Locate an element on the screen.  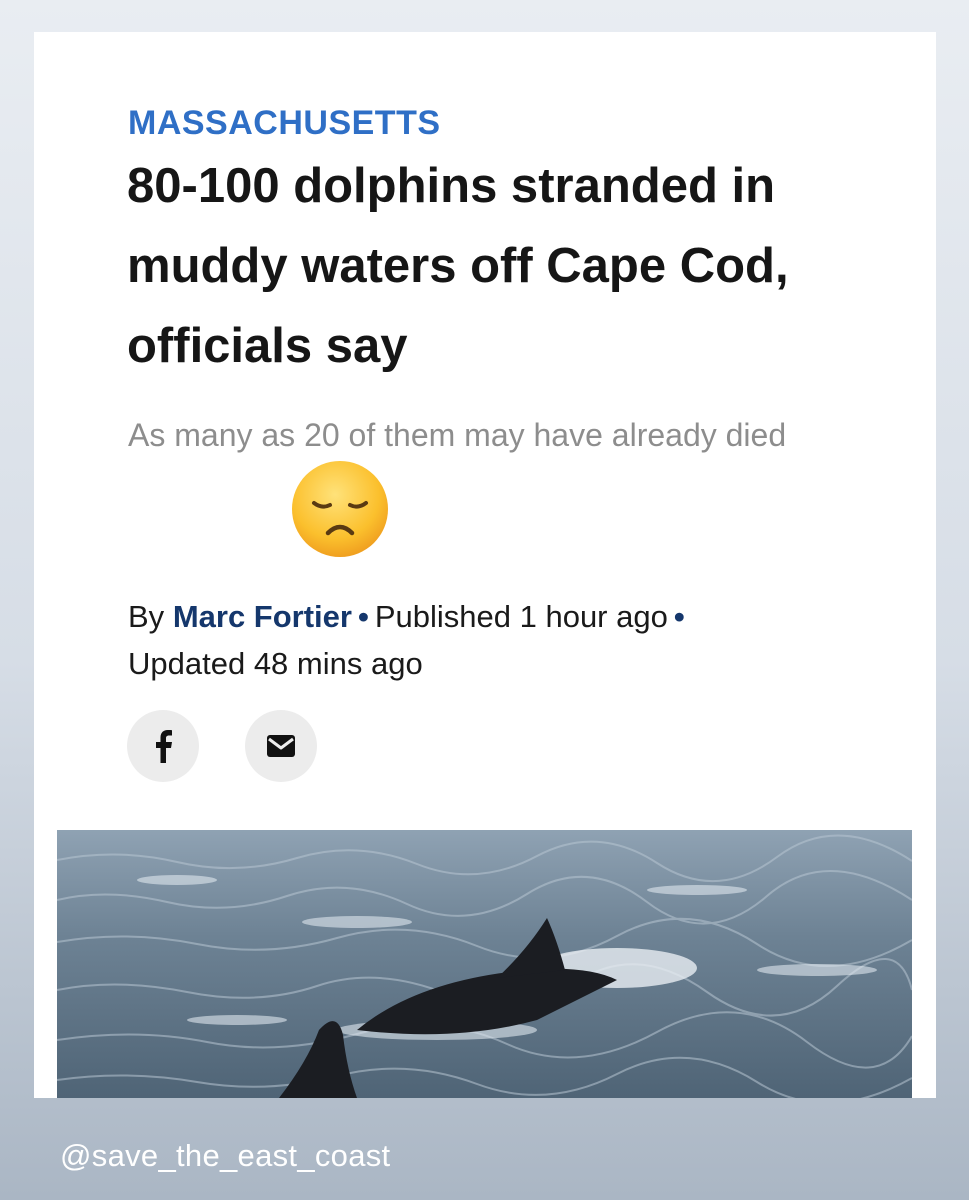
author-link: Marc Fortier is located at coordinates (262, 616).